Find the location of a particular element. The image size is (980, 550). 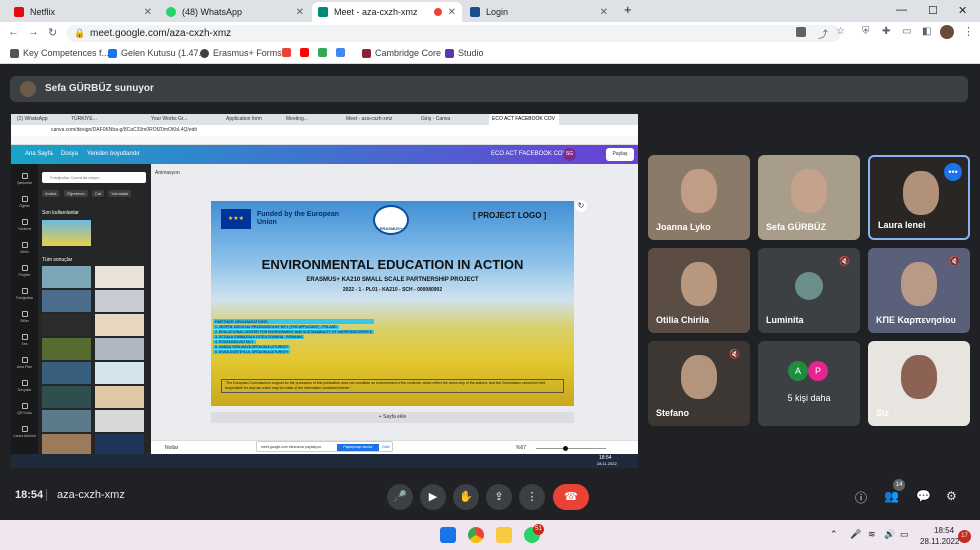

hide-button: Gizle is located at coordinates (386, 447).